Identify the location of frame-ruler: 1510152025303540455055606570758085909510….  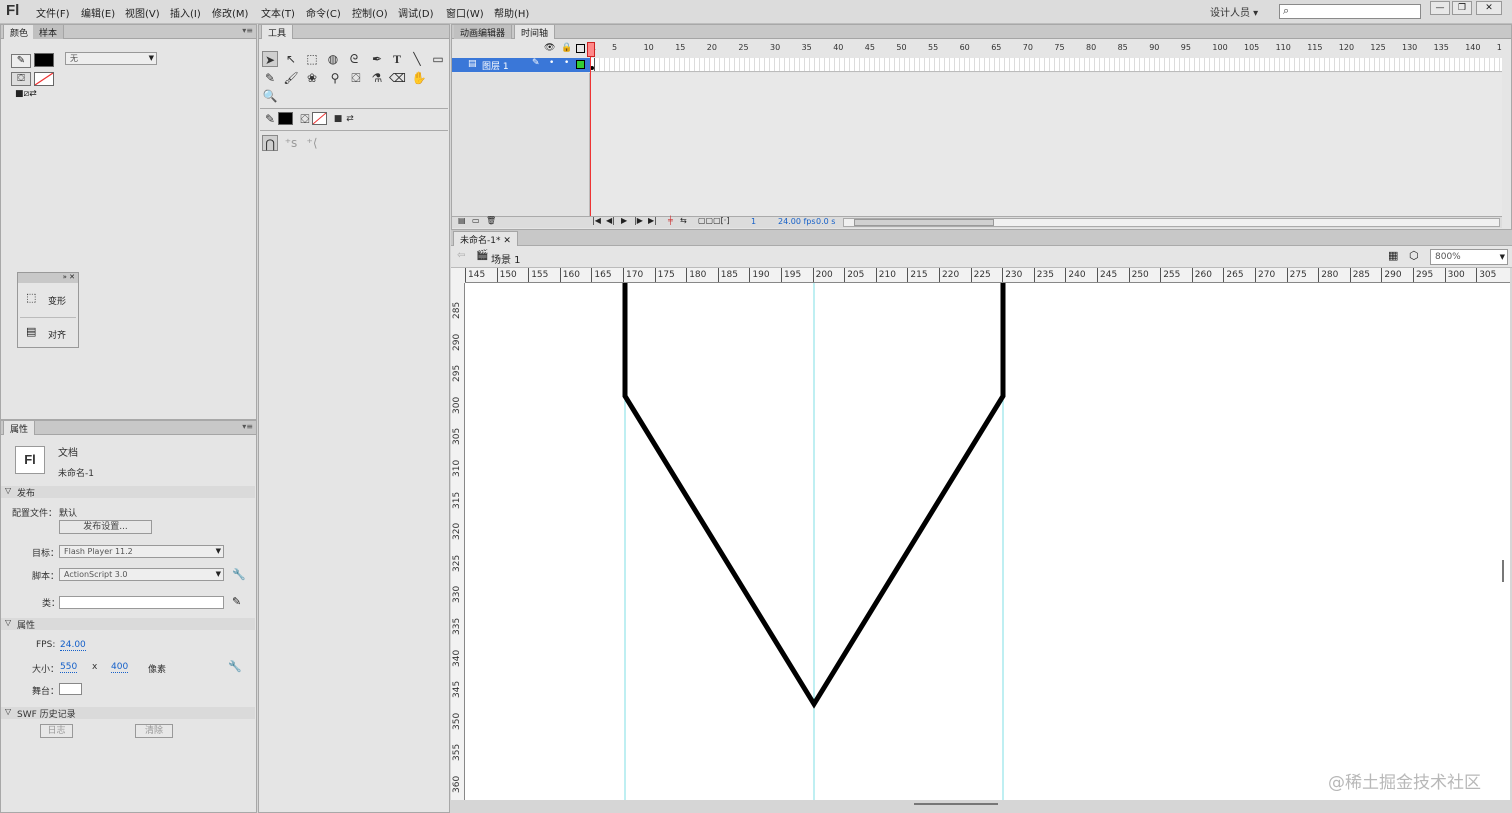
(1045, 49).